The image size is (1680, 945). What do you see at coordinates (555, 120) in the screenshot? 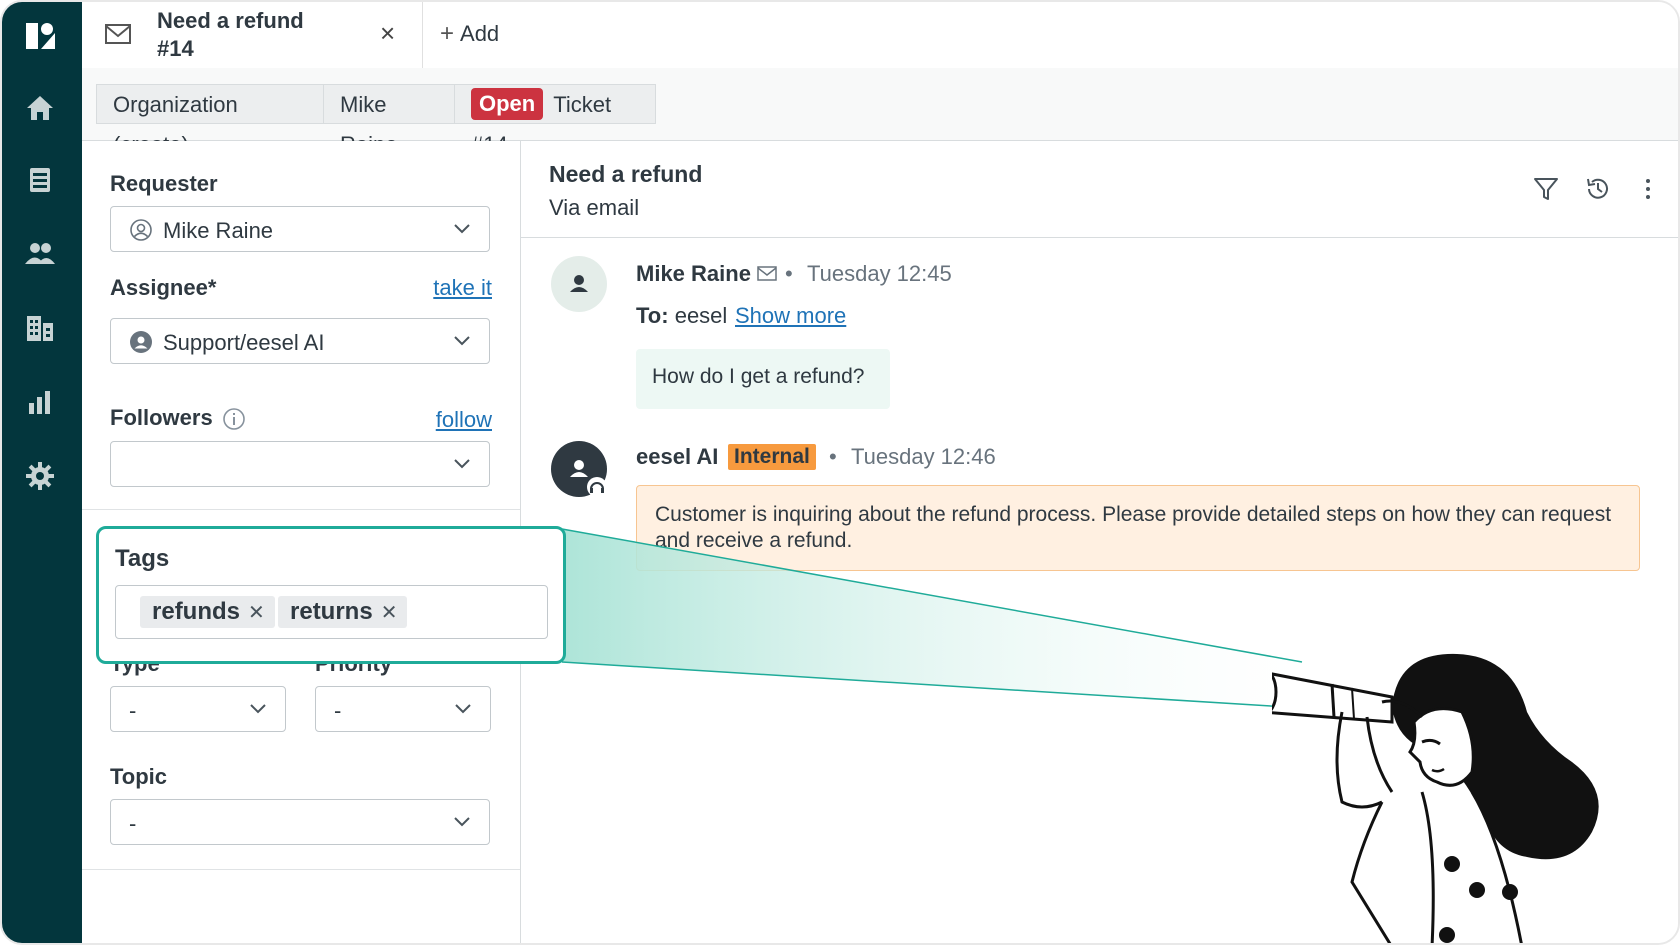
I see `breadcrumb-ticket: OpenTicket #14` at bounding box center [555, 120].